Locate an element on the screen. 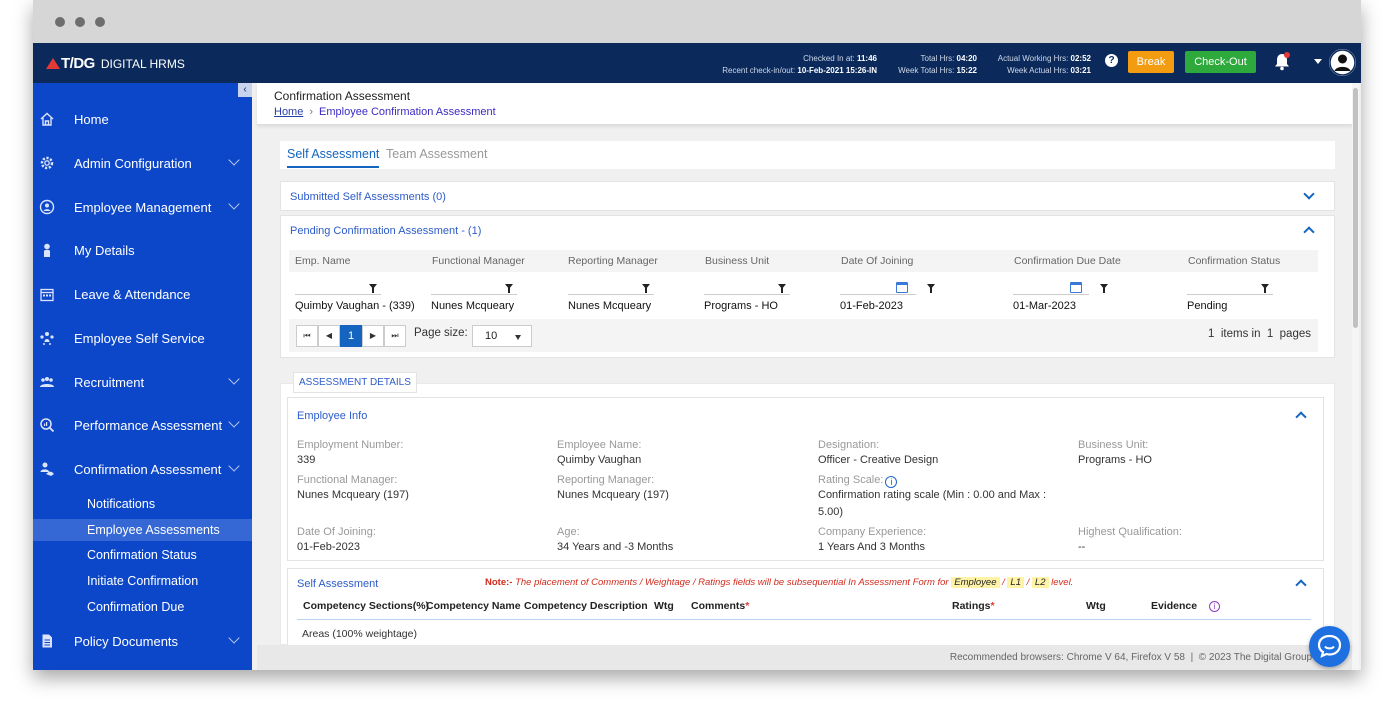 The width and height of the screenshot is (1395, 704). chat-button is located at coordinates (1329, 646).